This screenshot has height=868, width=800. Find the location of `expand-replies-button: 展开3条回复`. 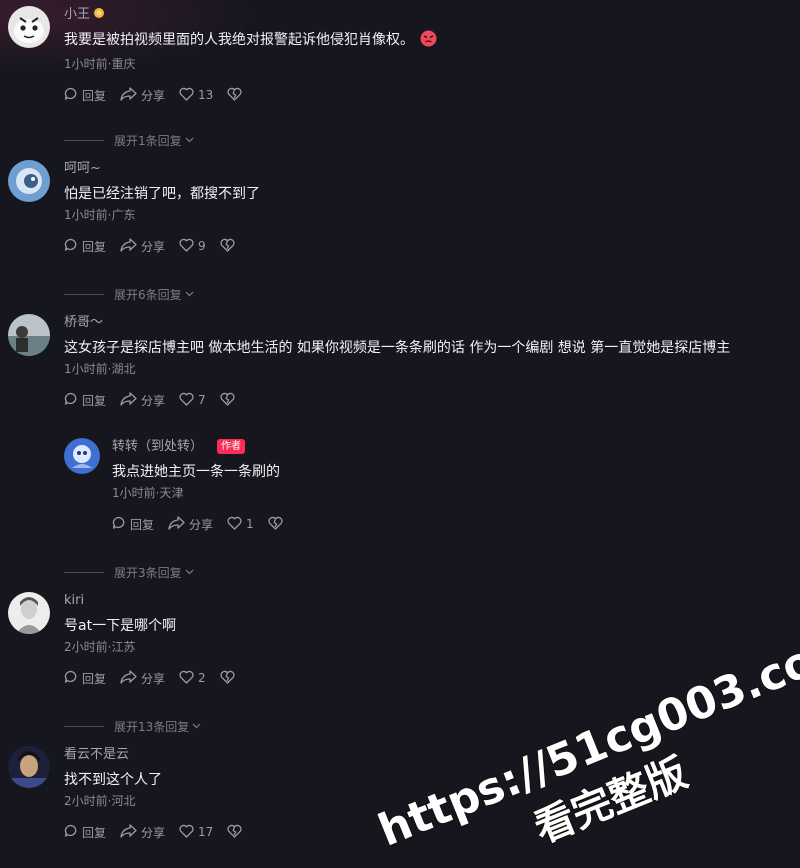

expand-replies-button: 展开3条回复 is located at coordinates (129, 572).